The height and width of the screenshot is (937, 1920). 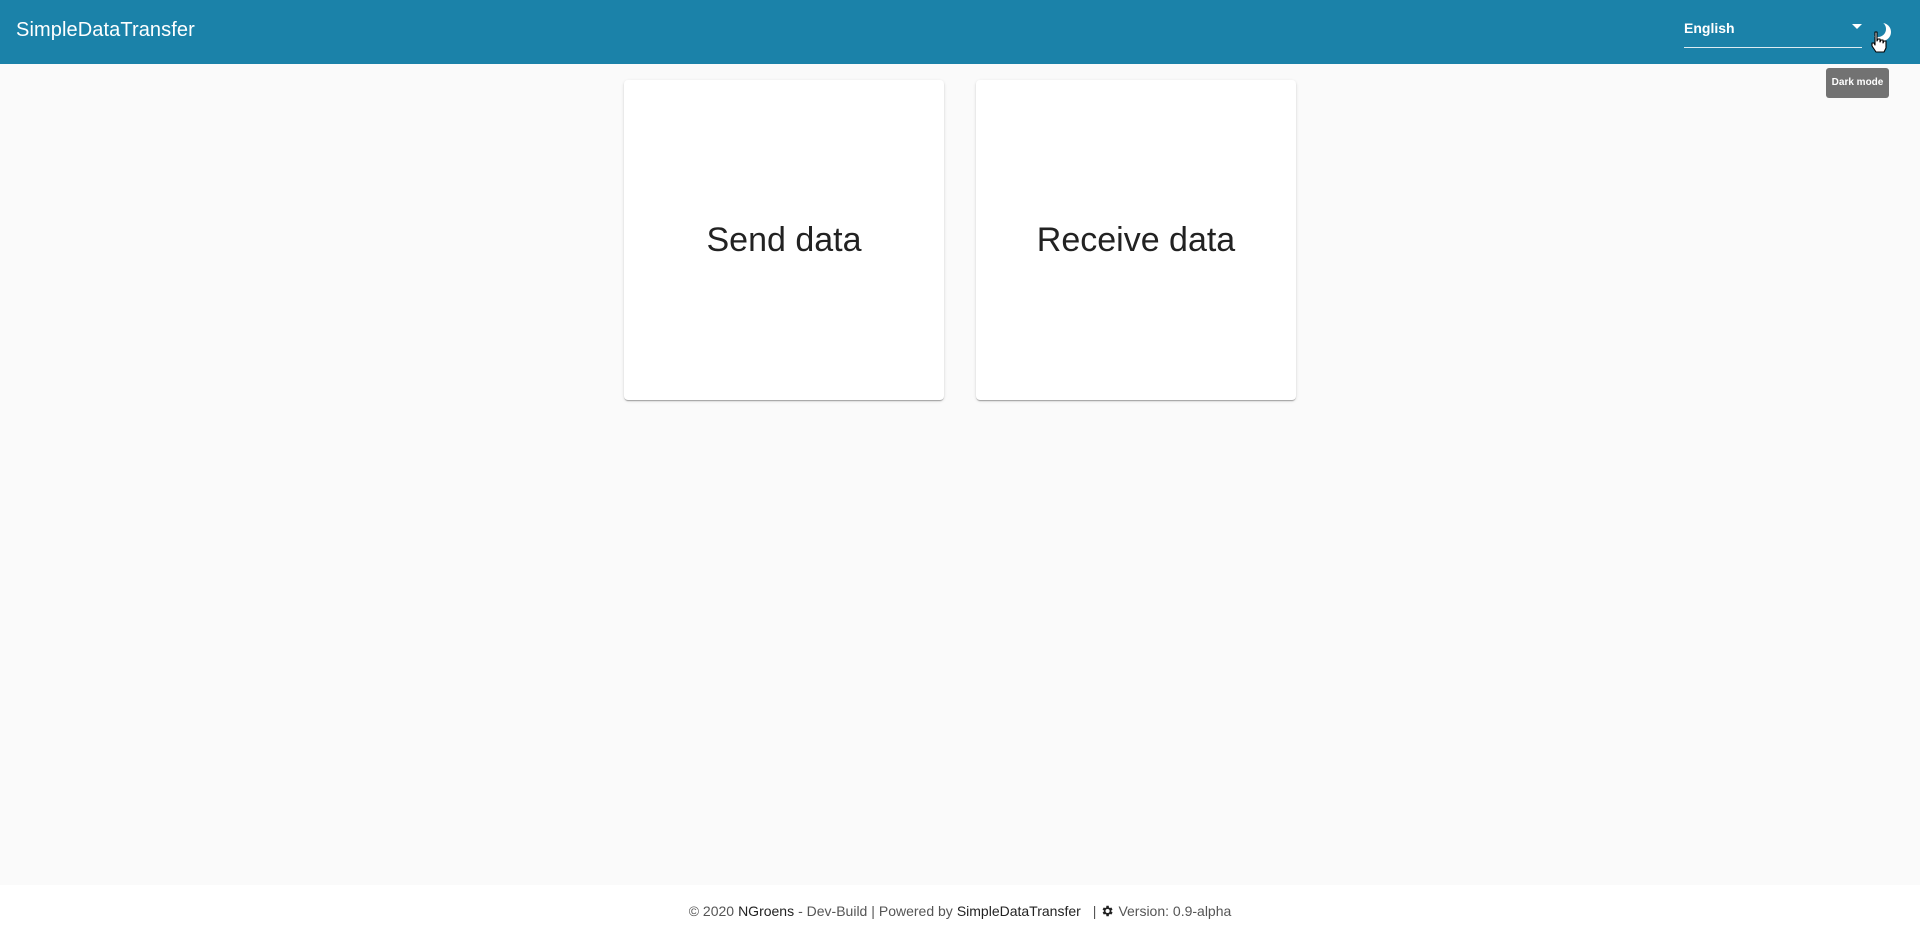 What do you see at coordinates (766, 911) in the screenshot?
I see `footer-author-link: NGroens` at bounding box center [766, 911].